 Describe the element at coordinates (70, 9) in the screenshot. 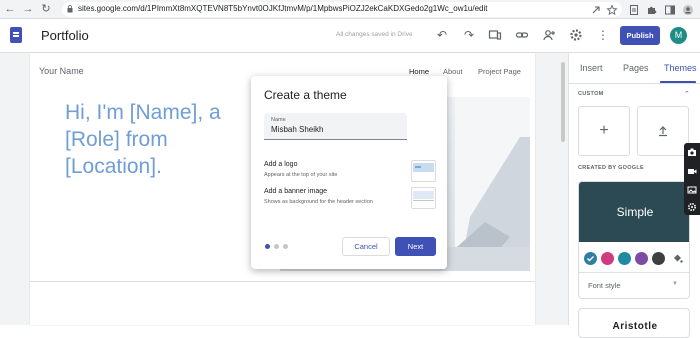

I see `lock-icon` at that location.